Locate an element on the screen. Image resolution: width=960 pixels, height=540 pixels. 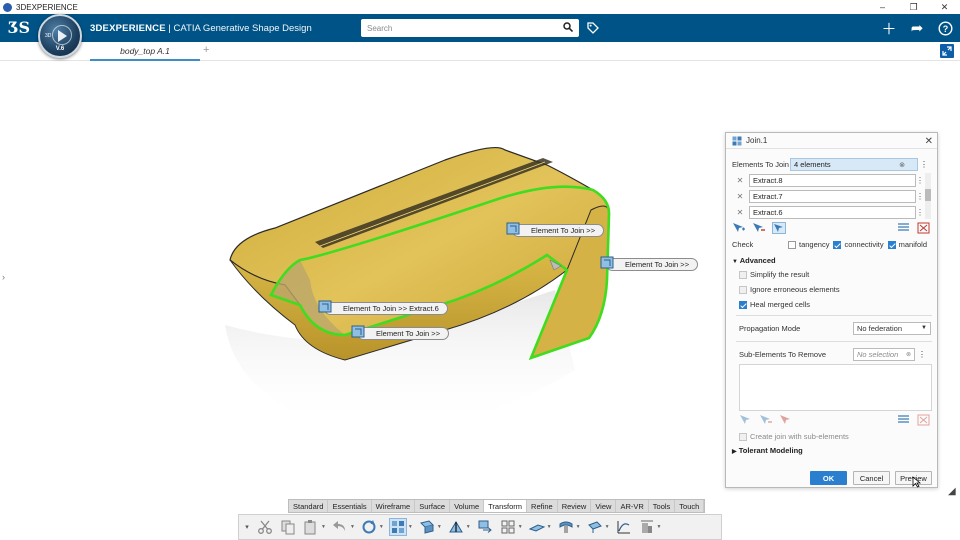
cancel-button: Cancel is located at coordinates (871, 478).